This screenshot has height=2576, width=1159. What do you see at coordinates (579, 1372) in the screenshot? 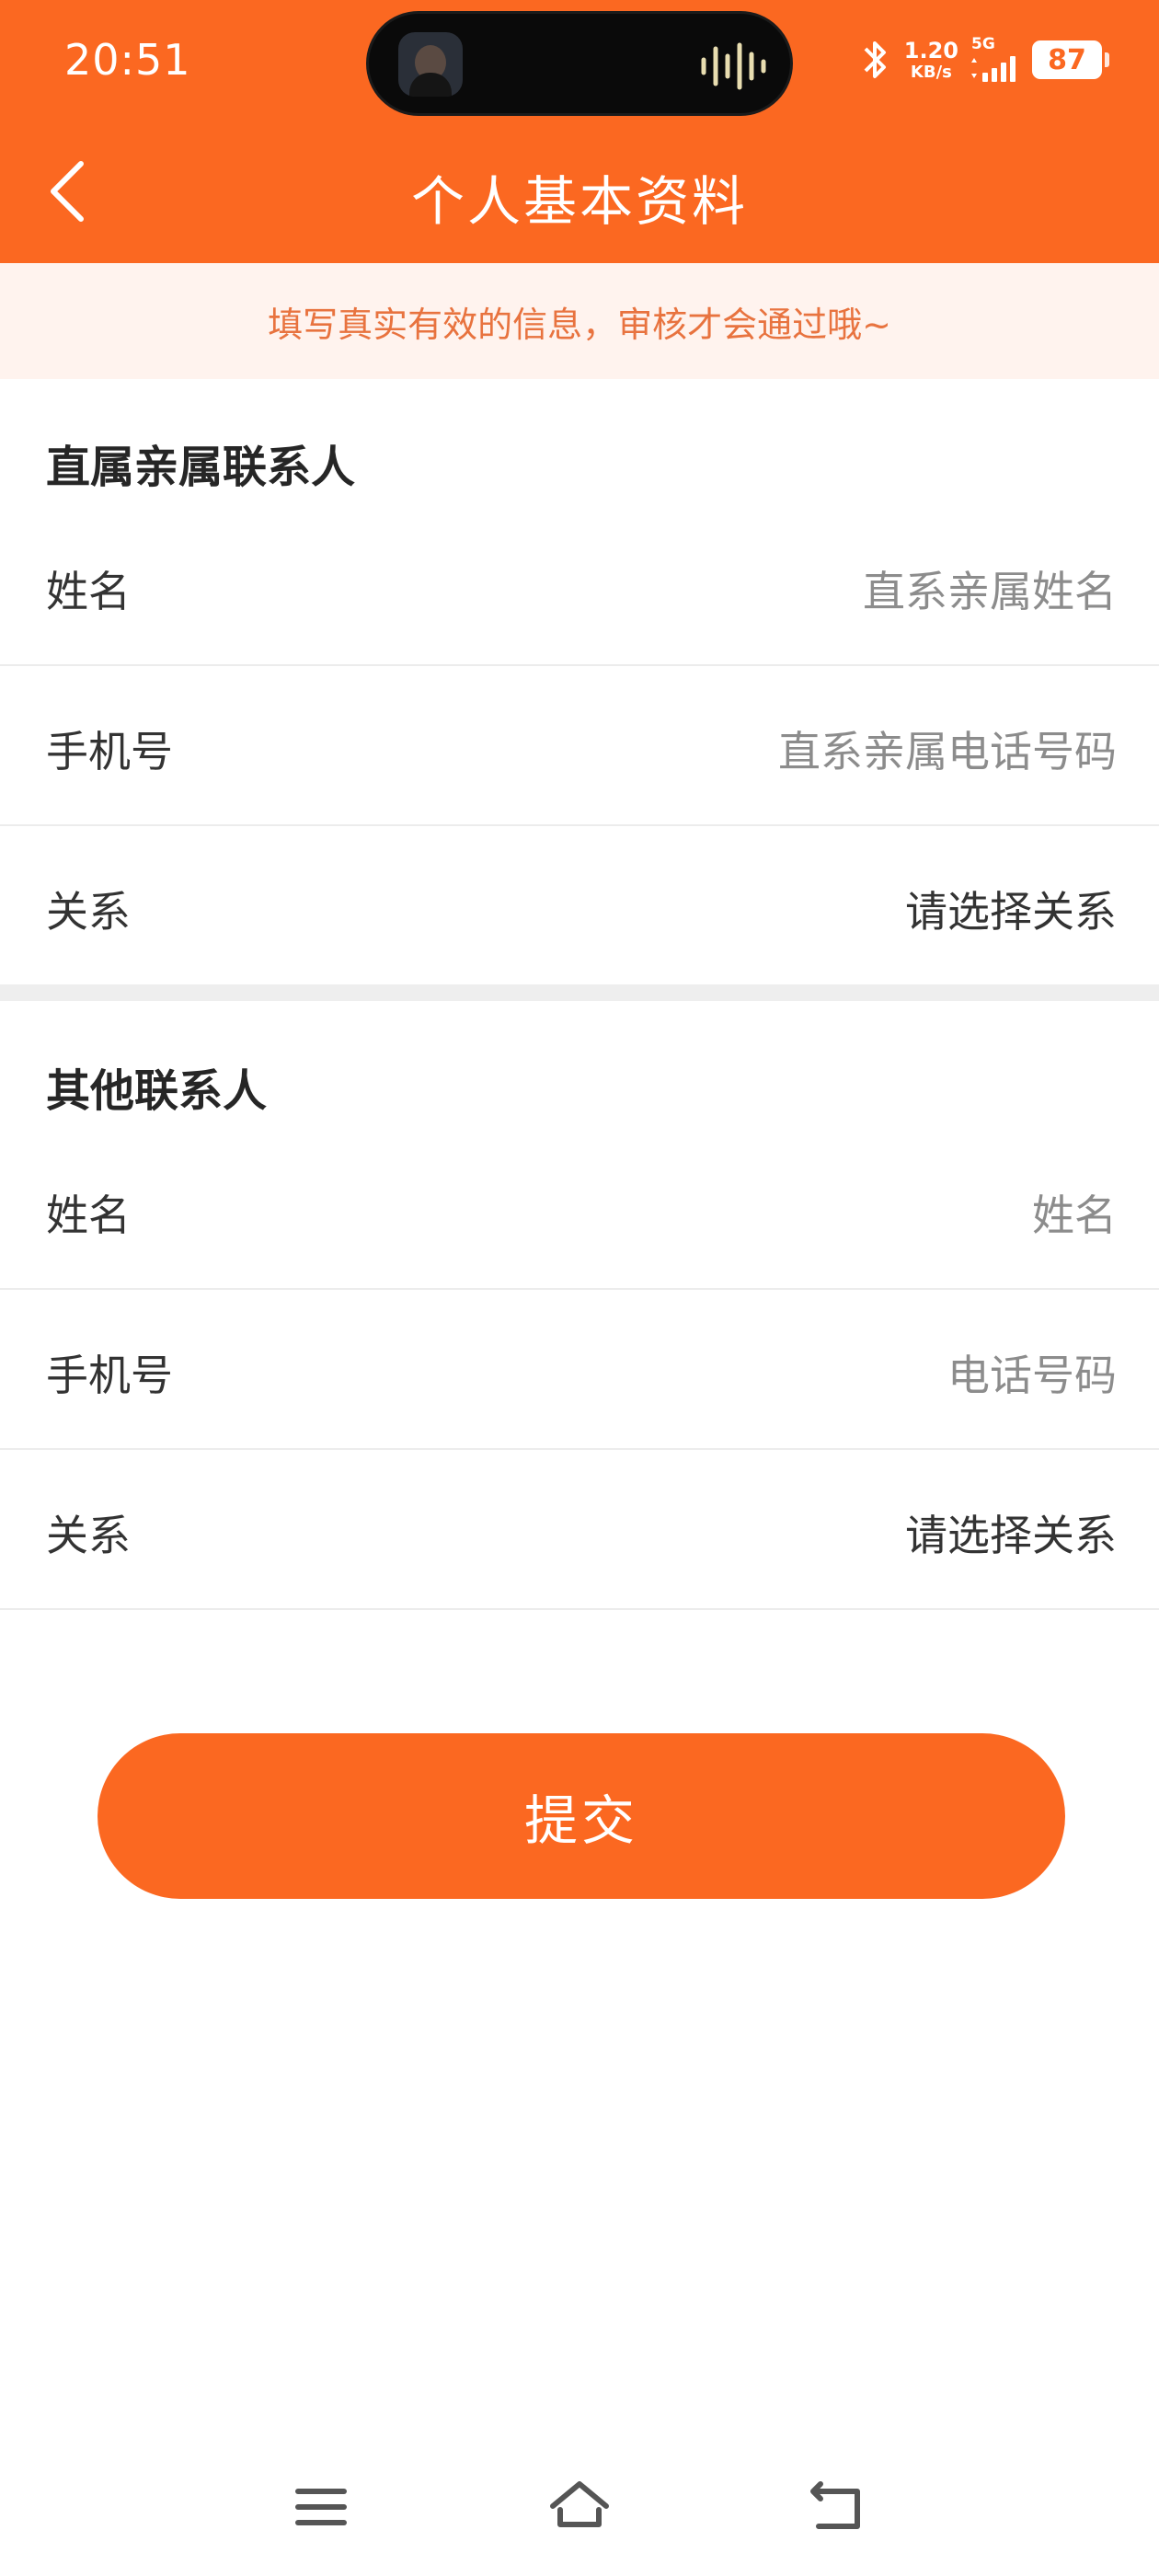
I see `other-contact-phone-field: 手机号 电话号码` at bounding box center [579, 1372].